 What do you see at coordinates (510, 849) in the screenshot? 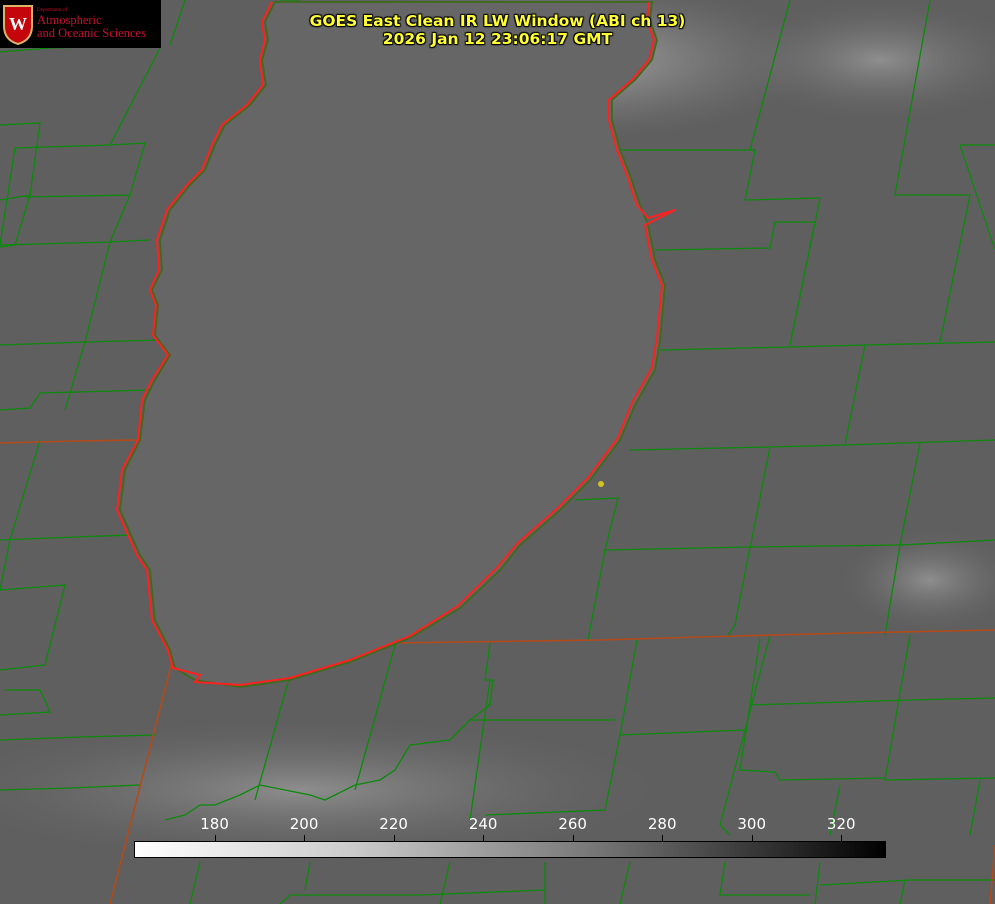
I see `colorbar` at bounding box center [510, 849].